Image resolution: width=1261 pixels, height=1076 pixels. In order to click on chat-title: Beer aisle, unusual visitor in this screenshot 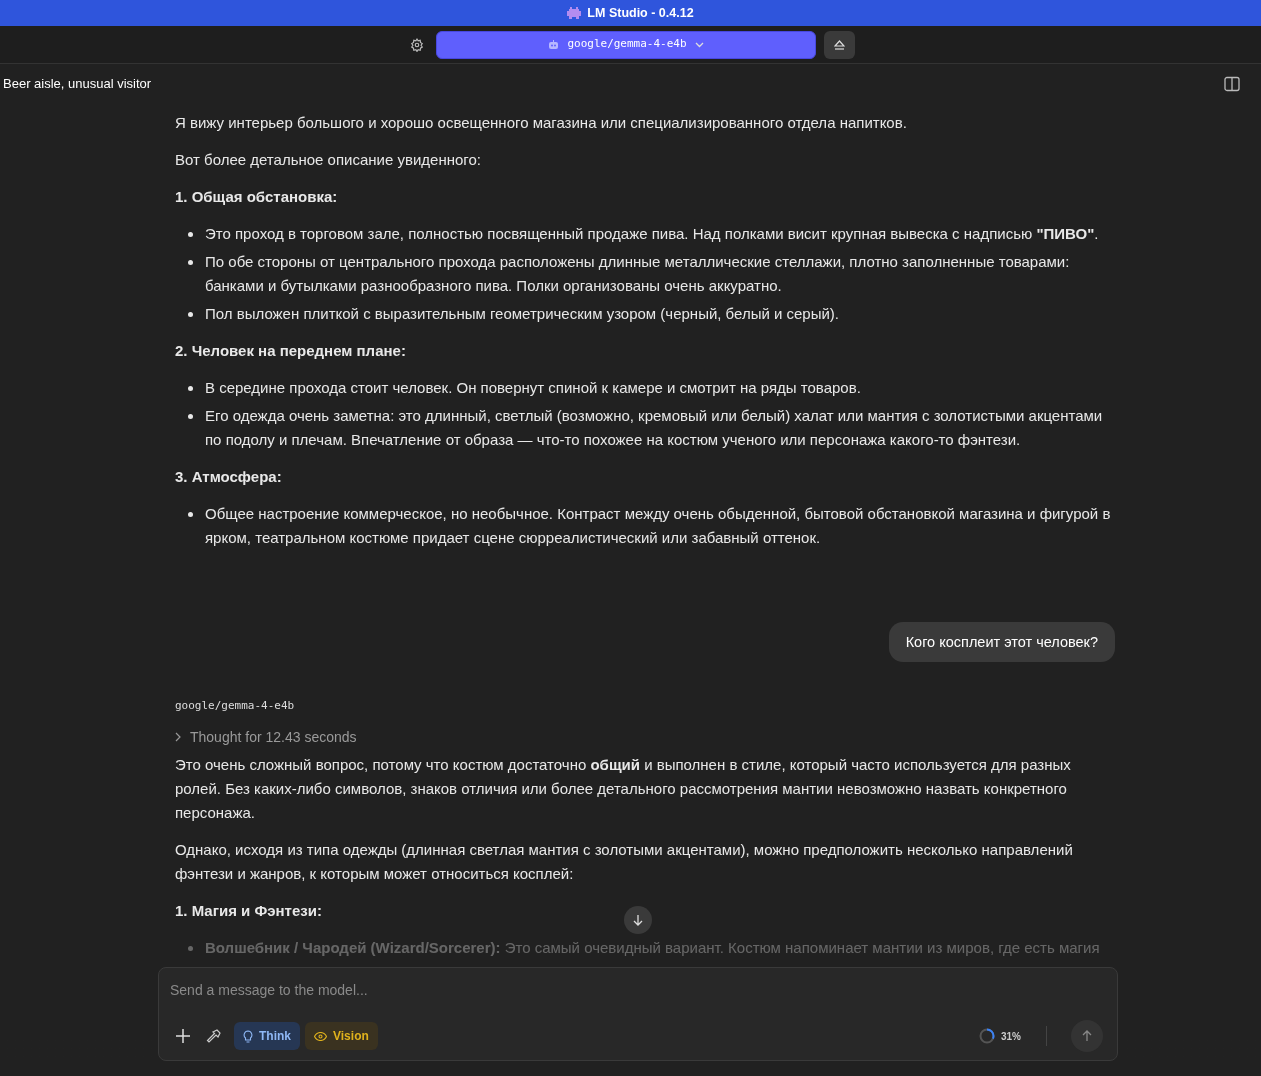, I will do `click(77, 84)`.